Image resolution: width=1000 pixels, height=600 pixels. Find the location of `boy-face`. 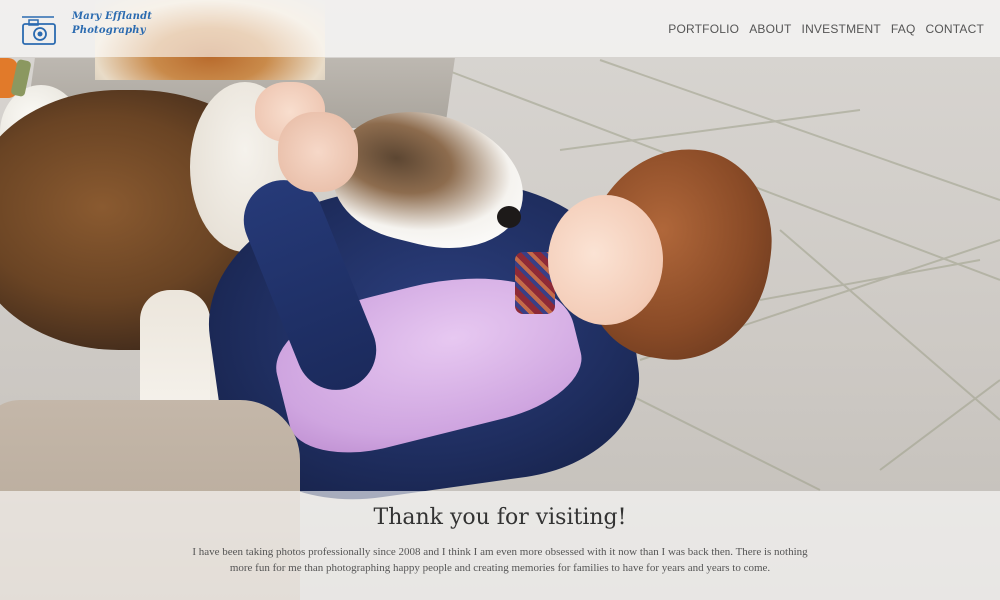

boy-face is located at coordinates (605, 260).